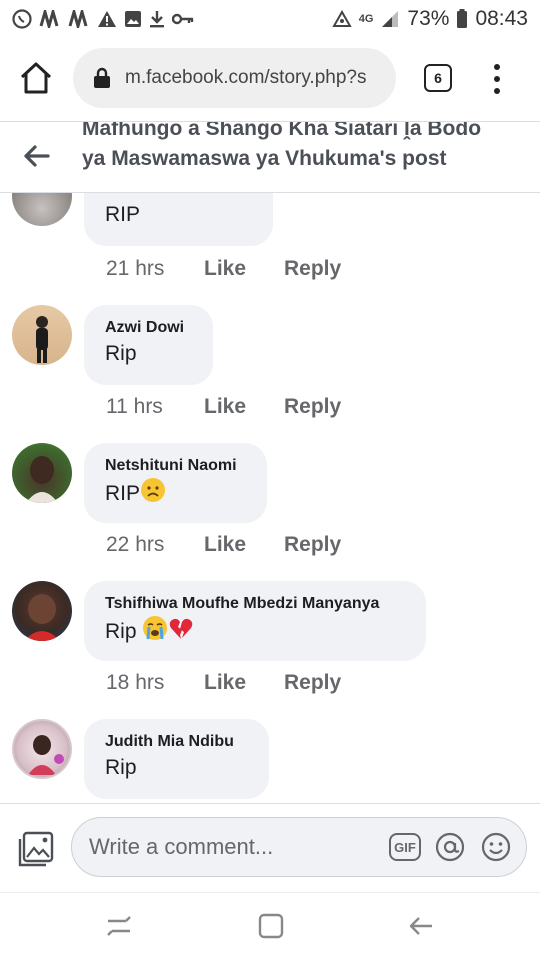 This screenshot has width=540, height=960. What do you see at coordinates (181, 628) in the screenshot?
I see `broken-heart-emoji-icon` at bounding box center [181, 628].